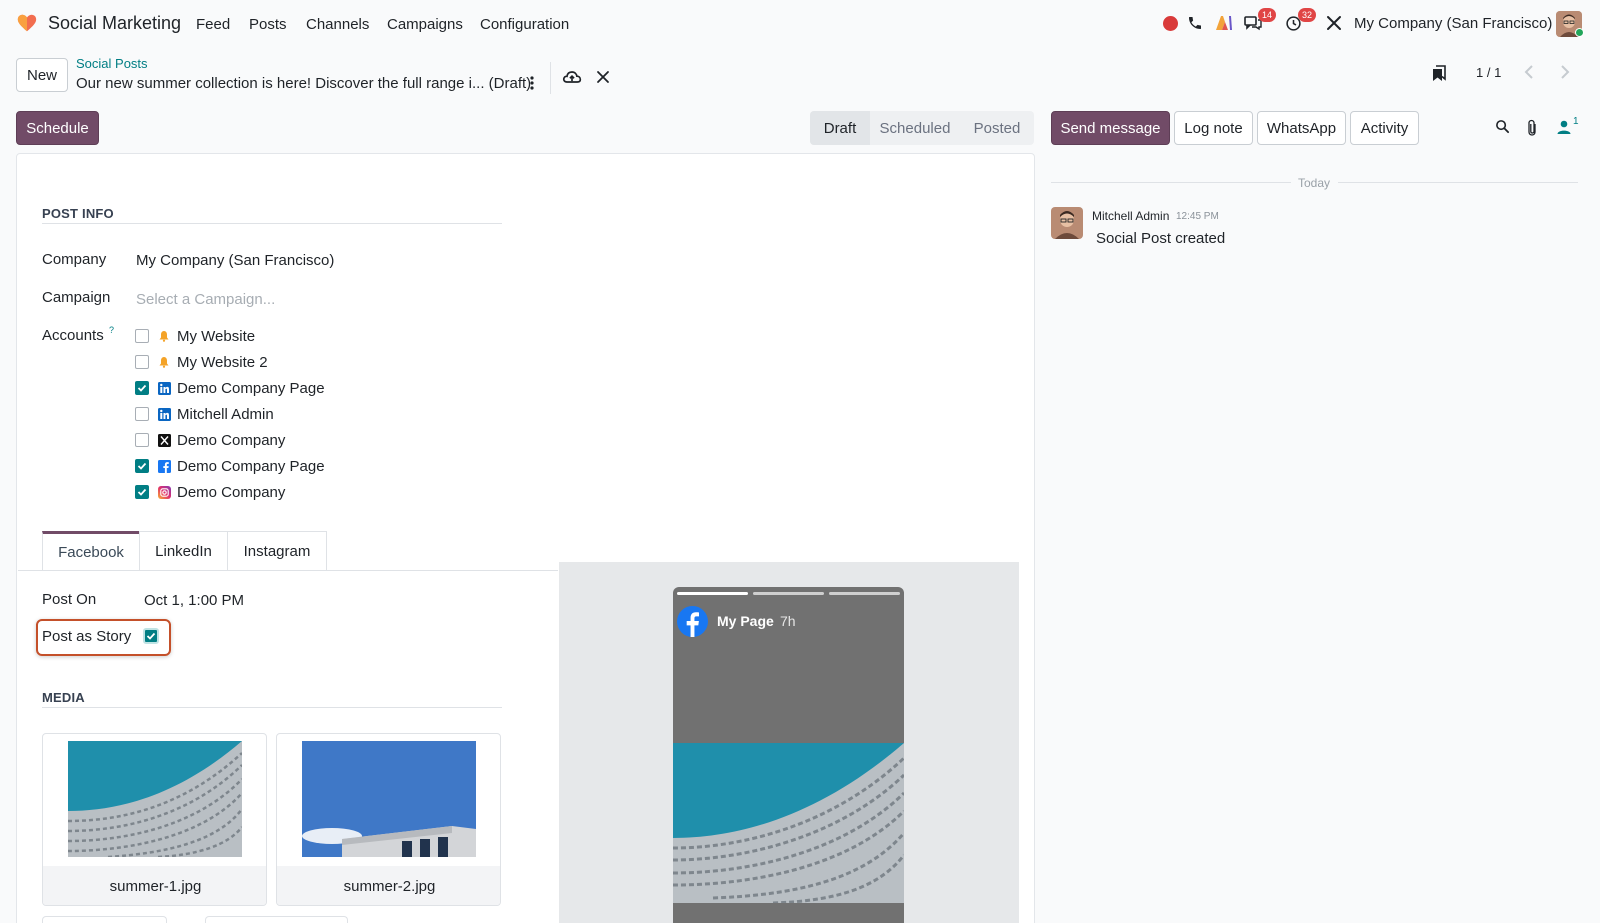 The image size is (1600, 923). I want to click on message-time: 12:45 PM, so click(1197, 216).